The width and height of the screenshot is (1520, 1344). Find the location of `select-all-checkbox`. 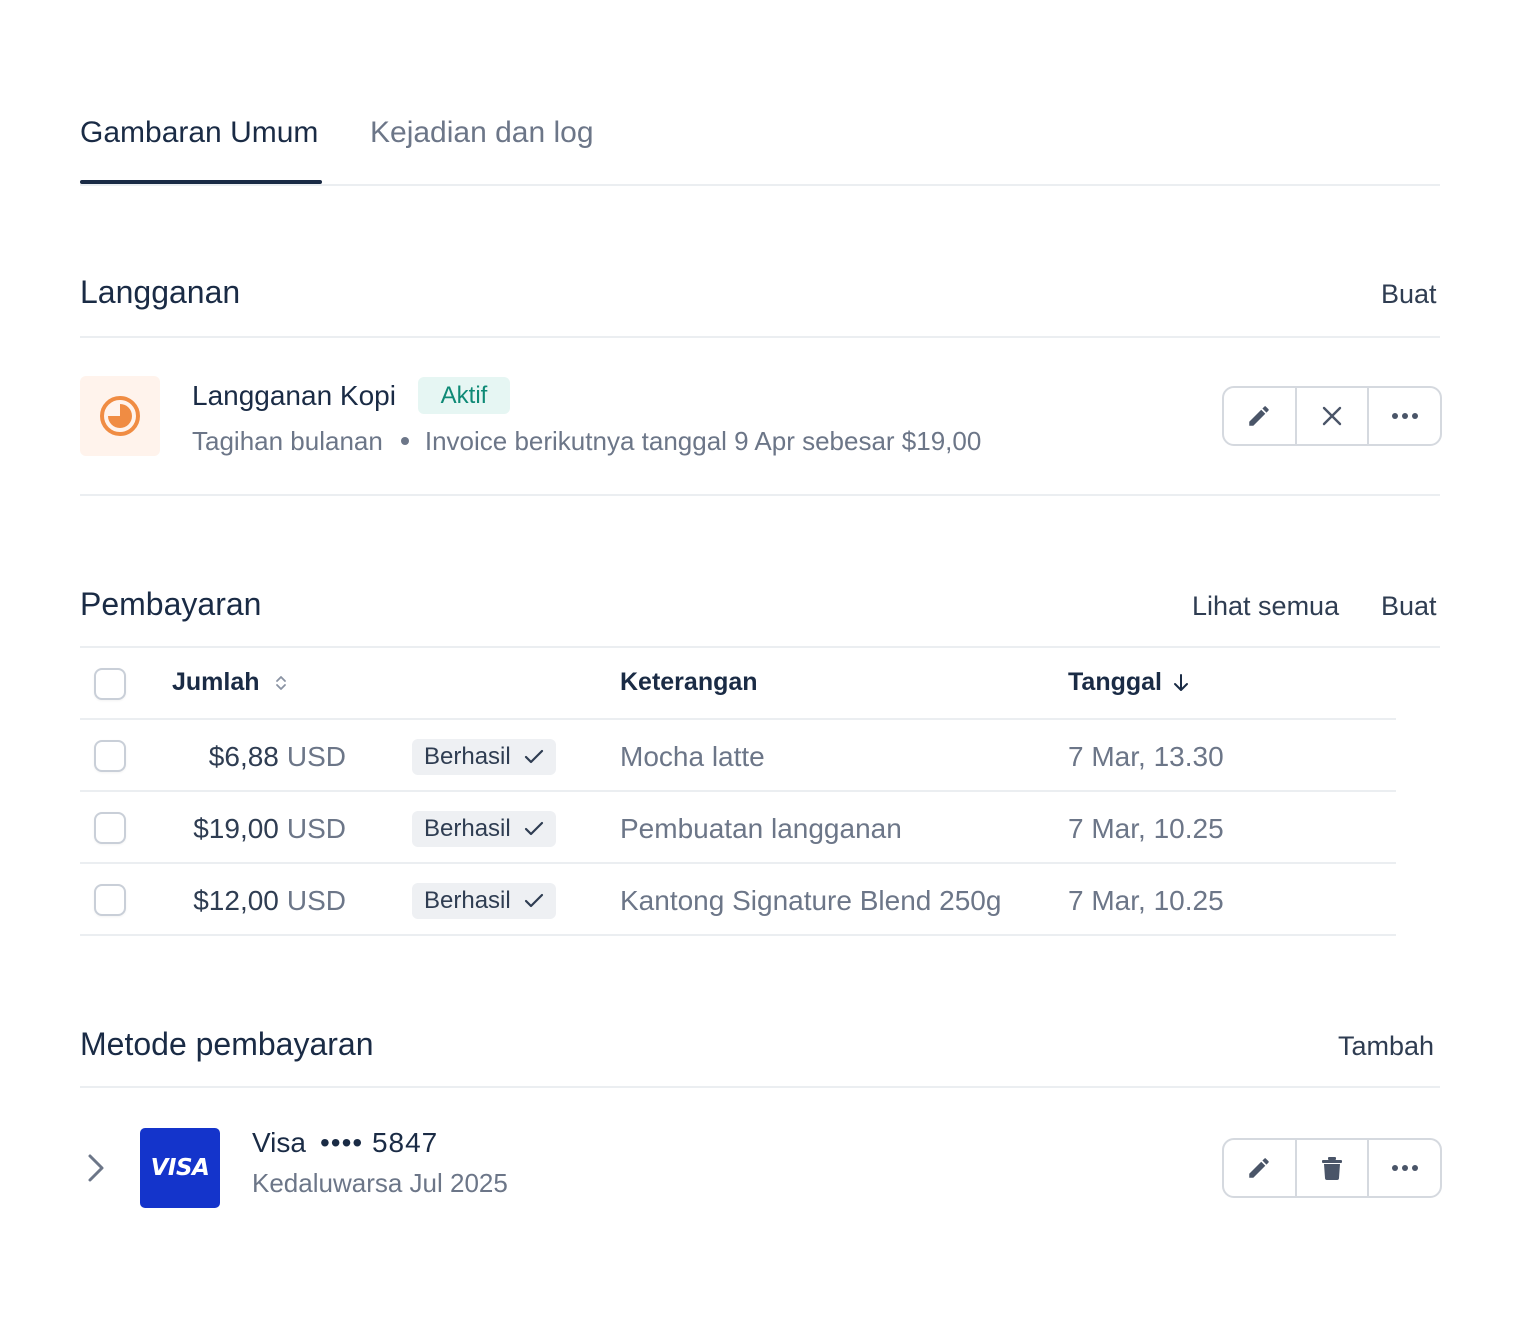

select-all-checkbox is located at coordinates (110, 684).